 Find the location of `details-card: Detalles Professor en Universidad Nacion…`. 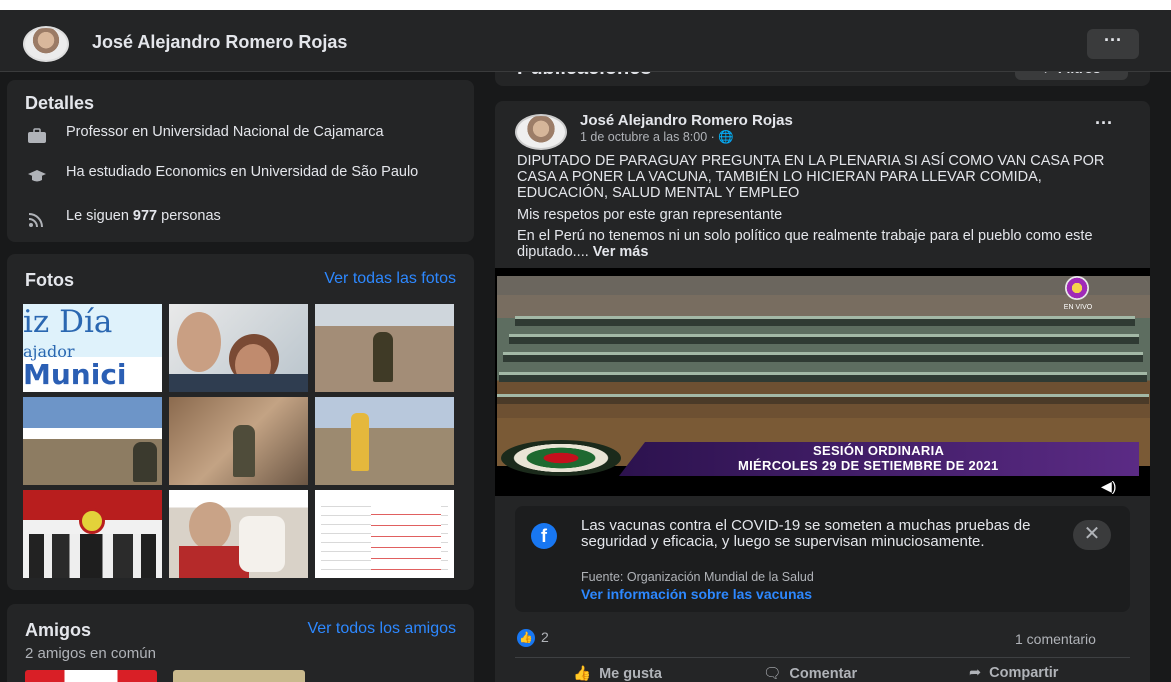

details-card: Detalles Professor en Universidad Nacion… is located at coordinates (240, 161).